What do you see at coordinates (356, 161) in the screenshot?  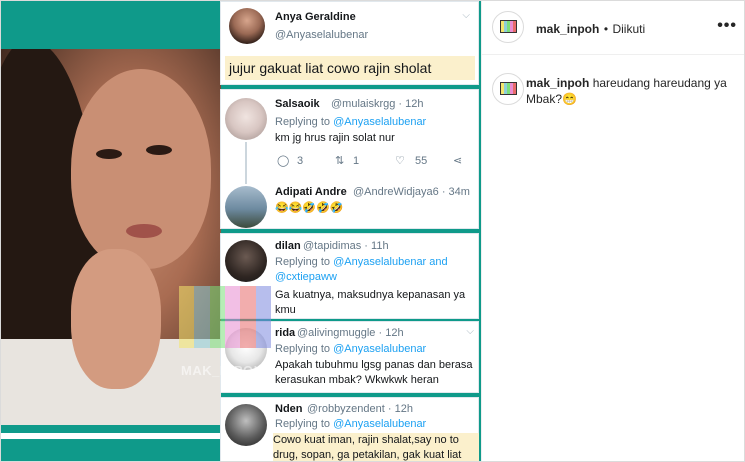 I see `retweet-count: 1` at bounding box center [356, 161].